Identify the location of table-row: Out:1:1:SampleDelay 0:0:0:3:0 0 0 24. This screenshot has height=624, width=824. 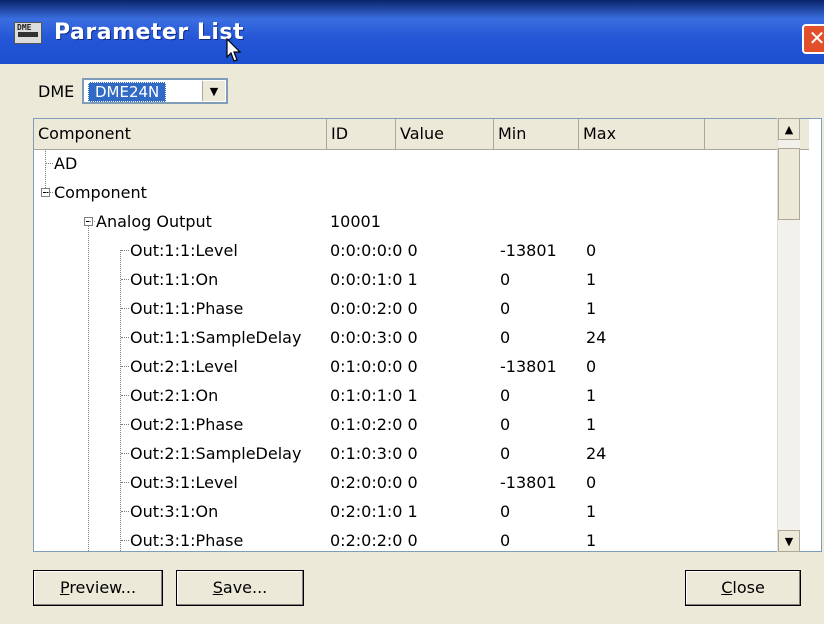
(411, 337).